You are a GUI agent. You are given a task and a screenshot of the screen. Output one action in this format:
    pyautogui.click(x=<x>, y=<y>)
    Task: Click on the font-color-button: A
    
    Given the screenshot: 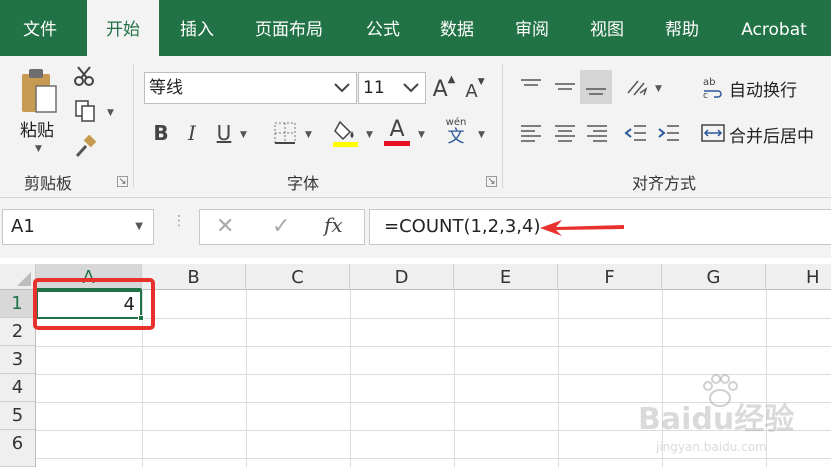 What is the action you would take?
    pyautogui.click(x=397, y=132)
    